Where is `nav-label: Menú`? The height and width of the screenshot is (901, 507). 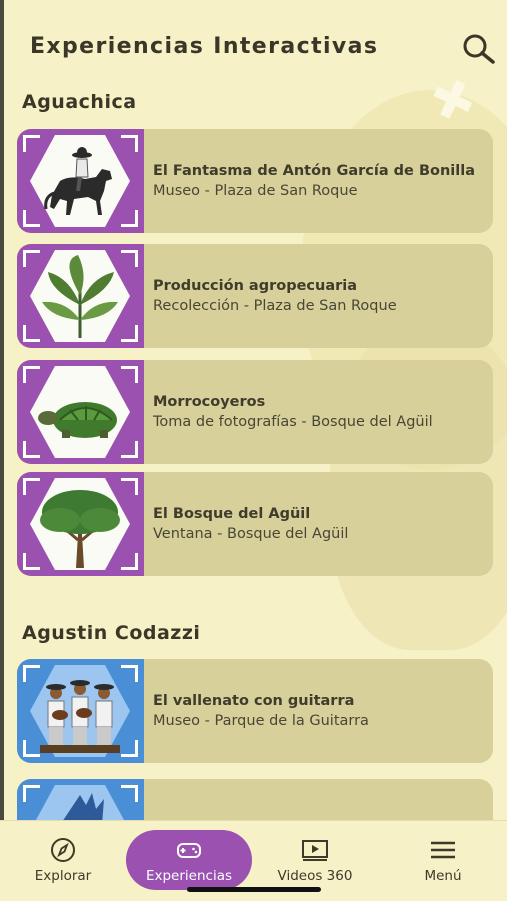 nav-label: Menú is located at coordinates (443, 876).